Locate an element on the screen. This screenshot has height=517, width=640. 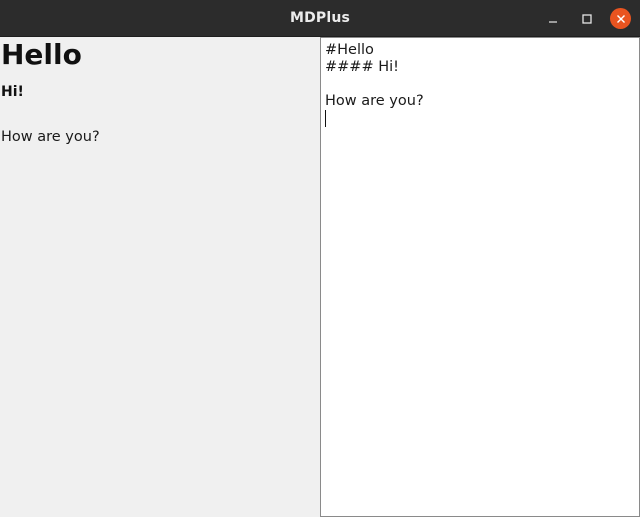
minimize-icon is located at coordinates (552, 21).